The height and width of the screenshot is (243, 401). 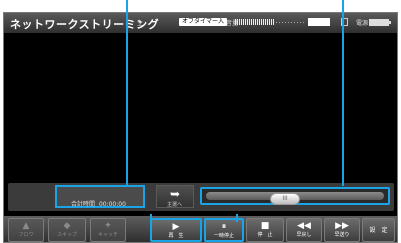 I want to click on total-time-readout: 合計時間 00:00:00, so click(x=98, y=203).